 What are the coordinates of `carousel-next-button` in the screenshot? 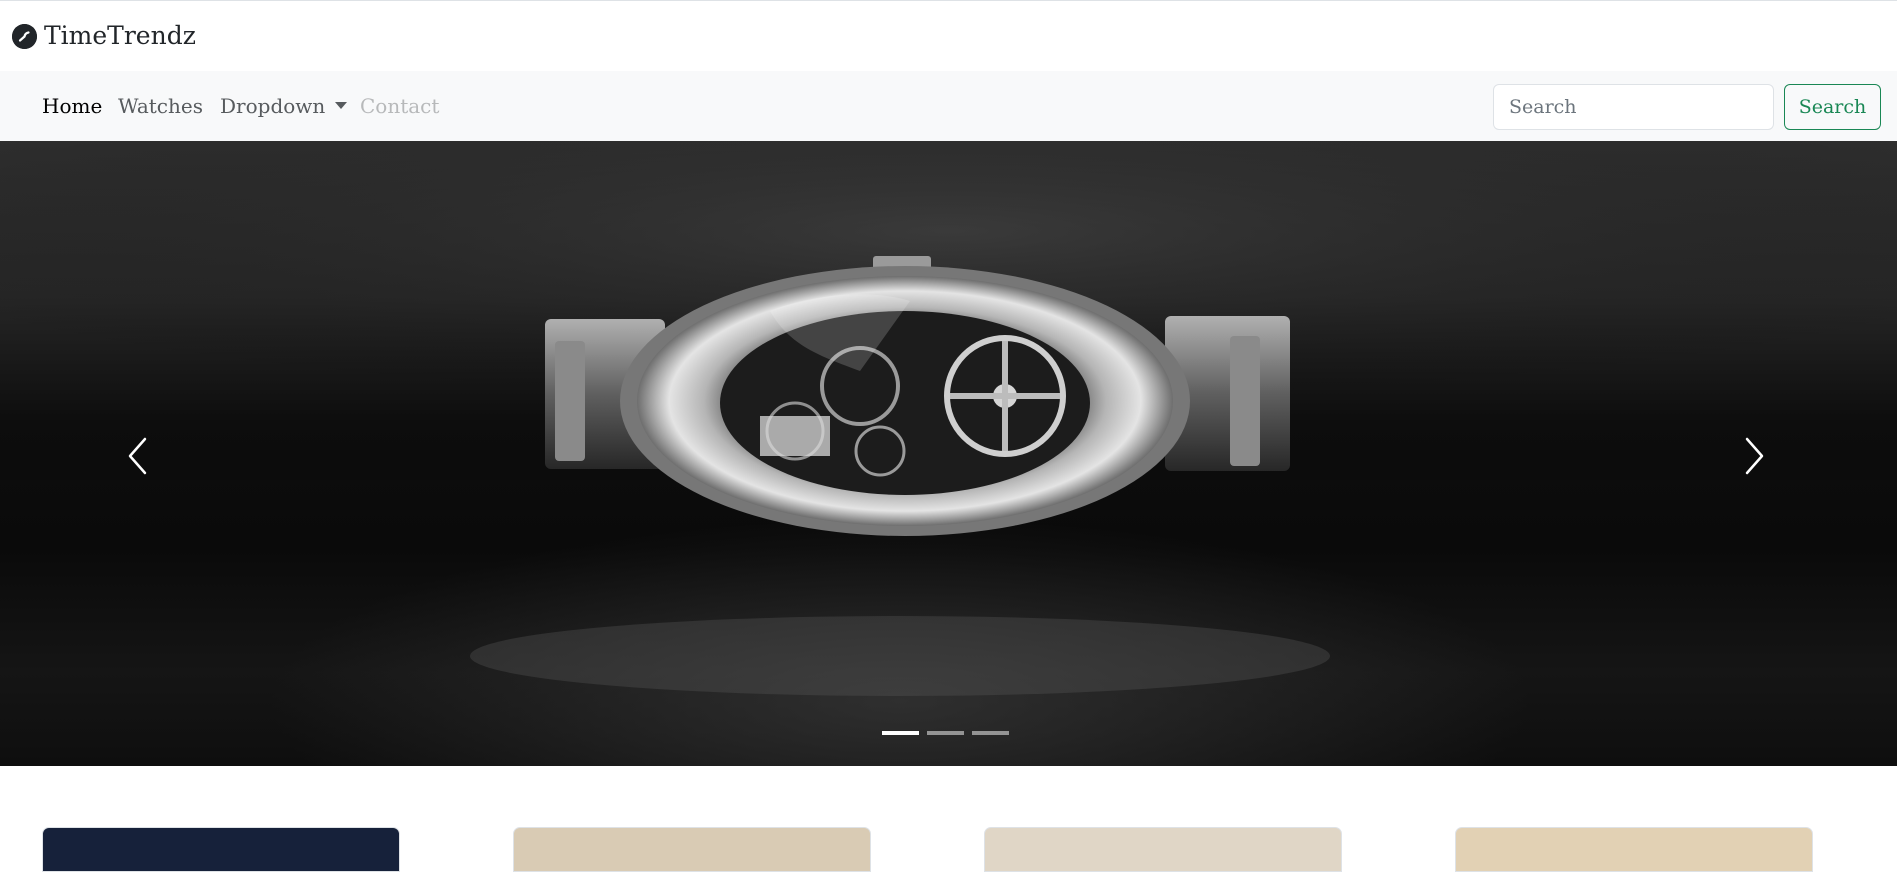 It's located at (1754, 456).